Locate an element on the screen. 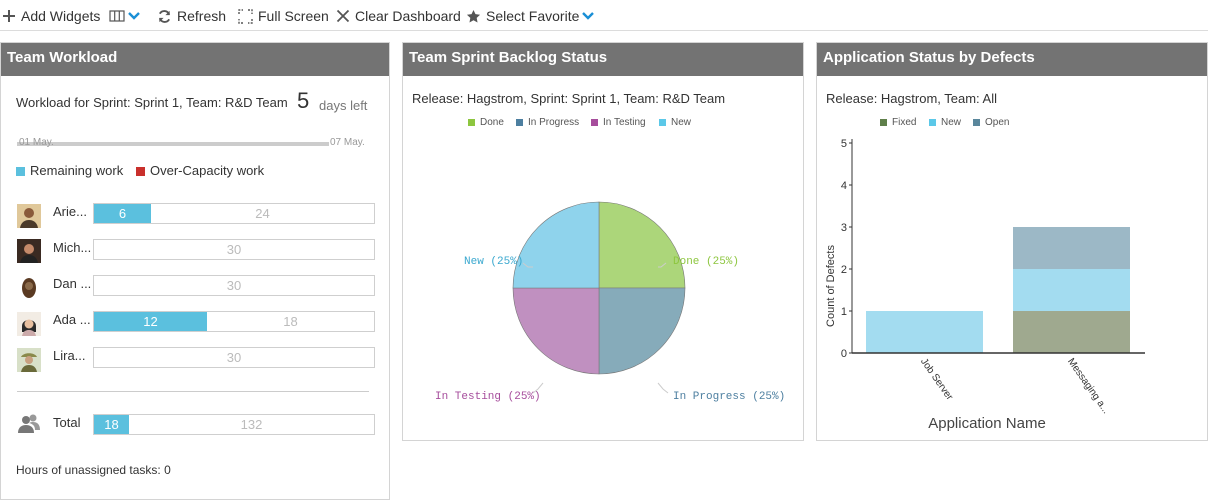  sprint-start-date: 01 May. is located at coordinates (36, 142).